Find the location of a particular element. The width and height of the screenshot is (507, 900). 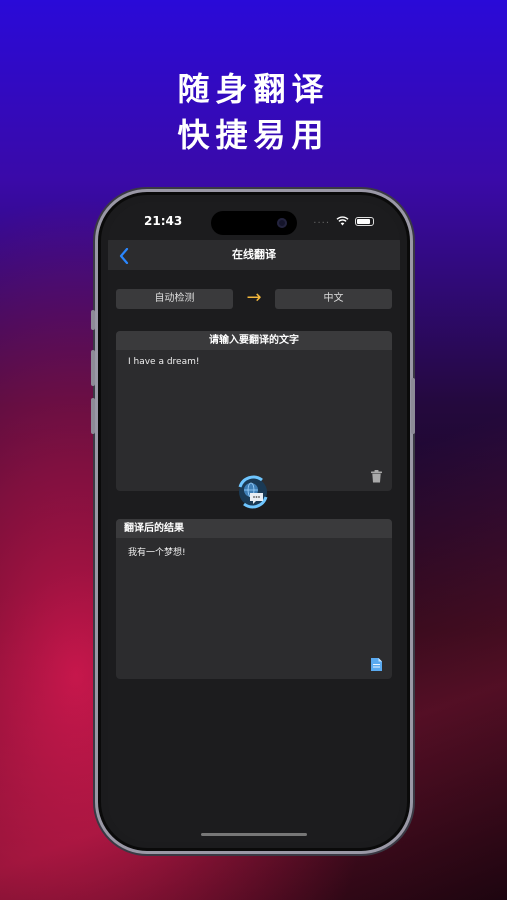

input-card: 请输入要翻译的文字 I have a dream! is located at coordinates (254, 411).